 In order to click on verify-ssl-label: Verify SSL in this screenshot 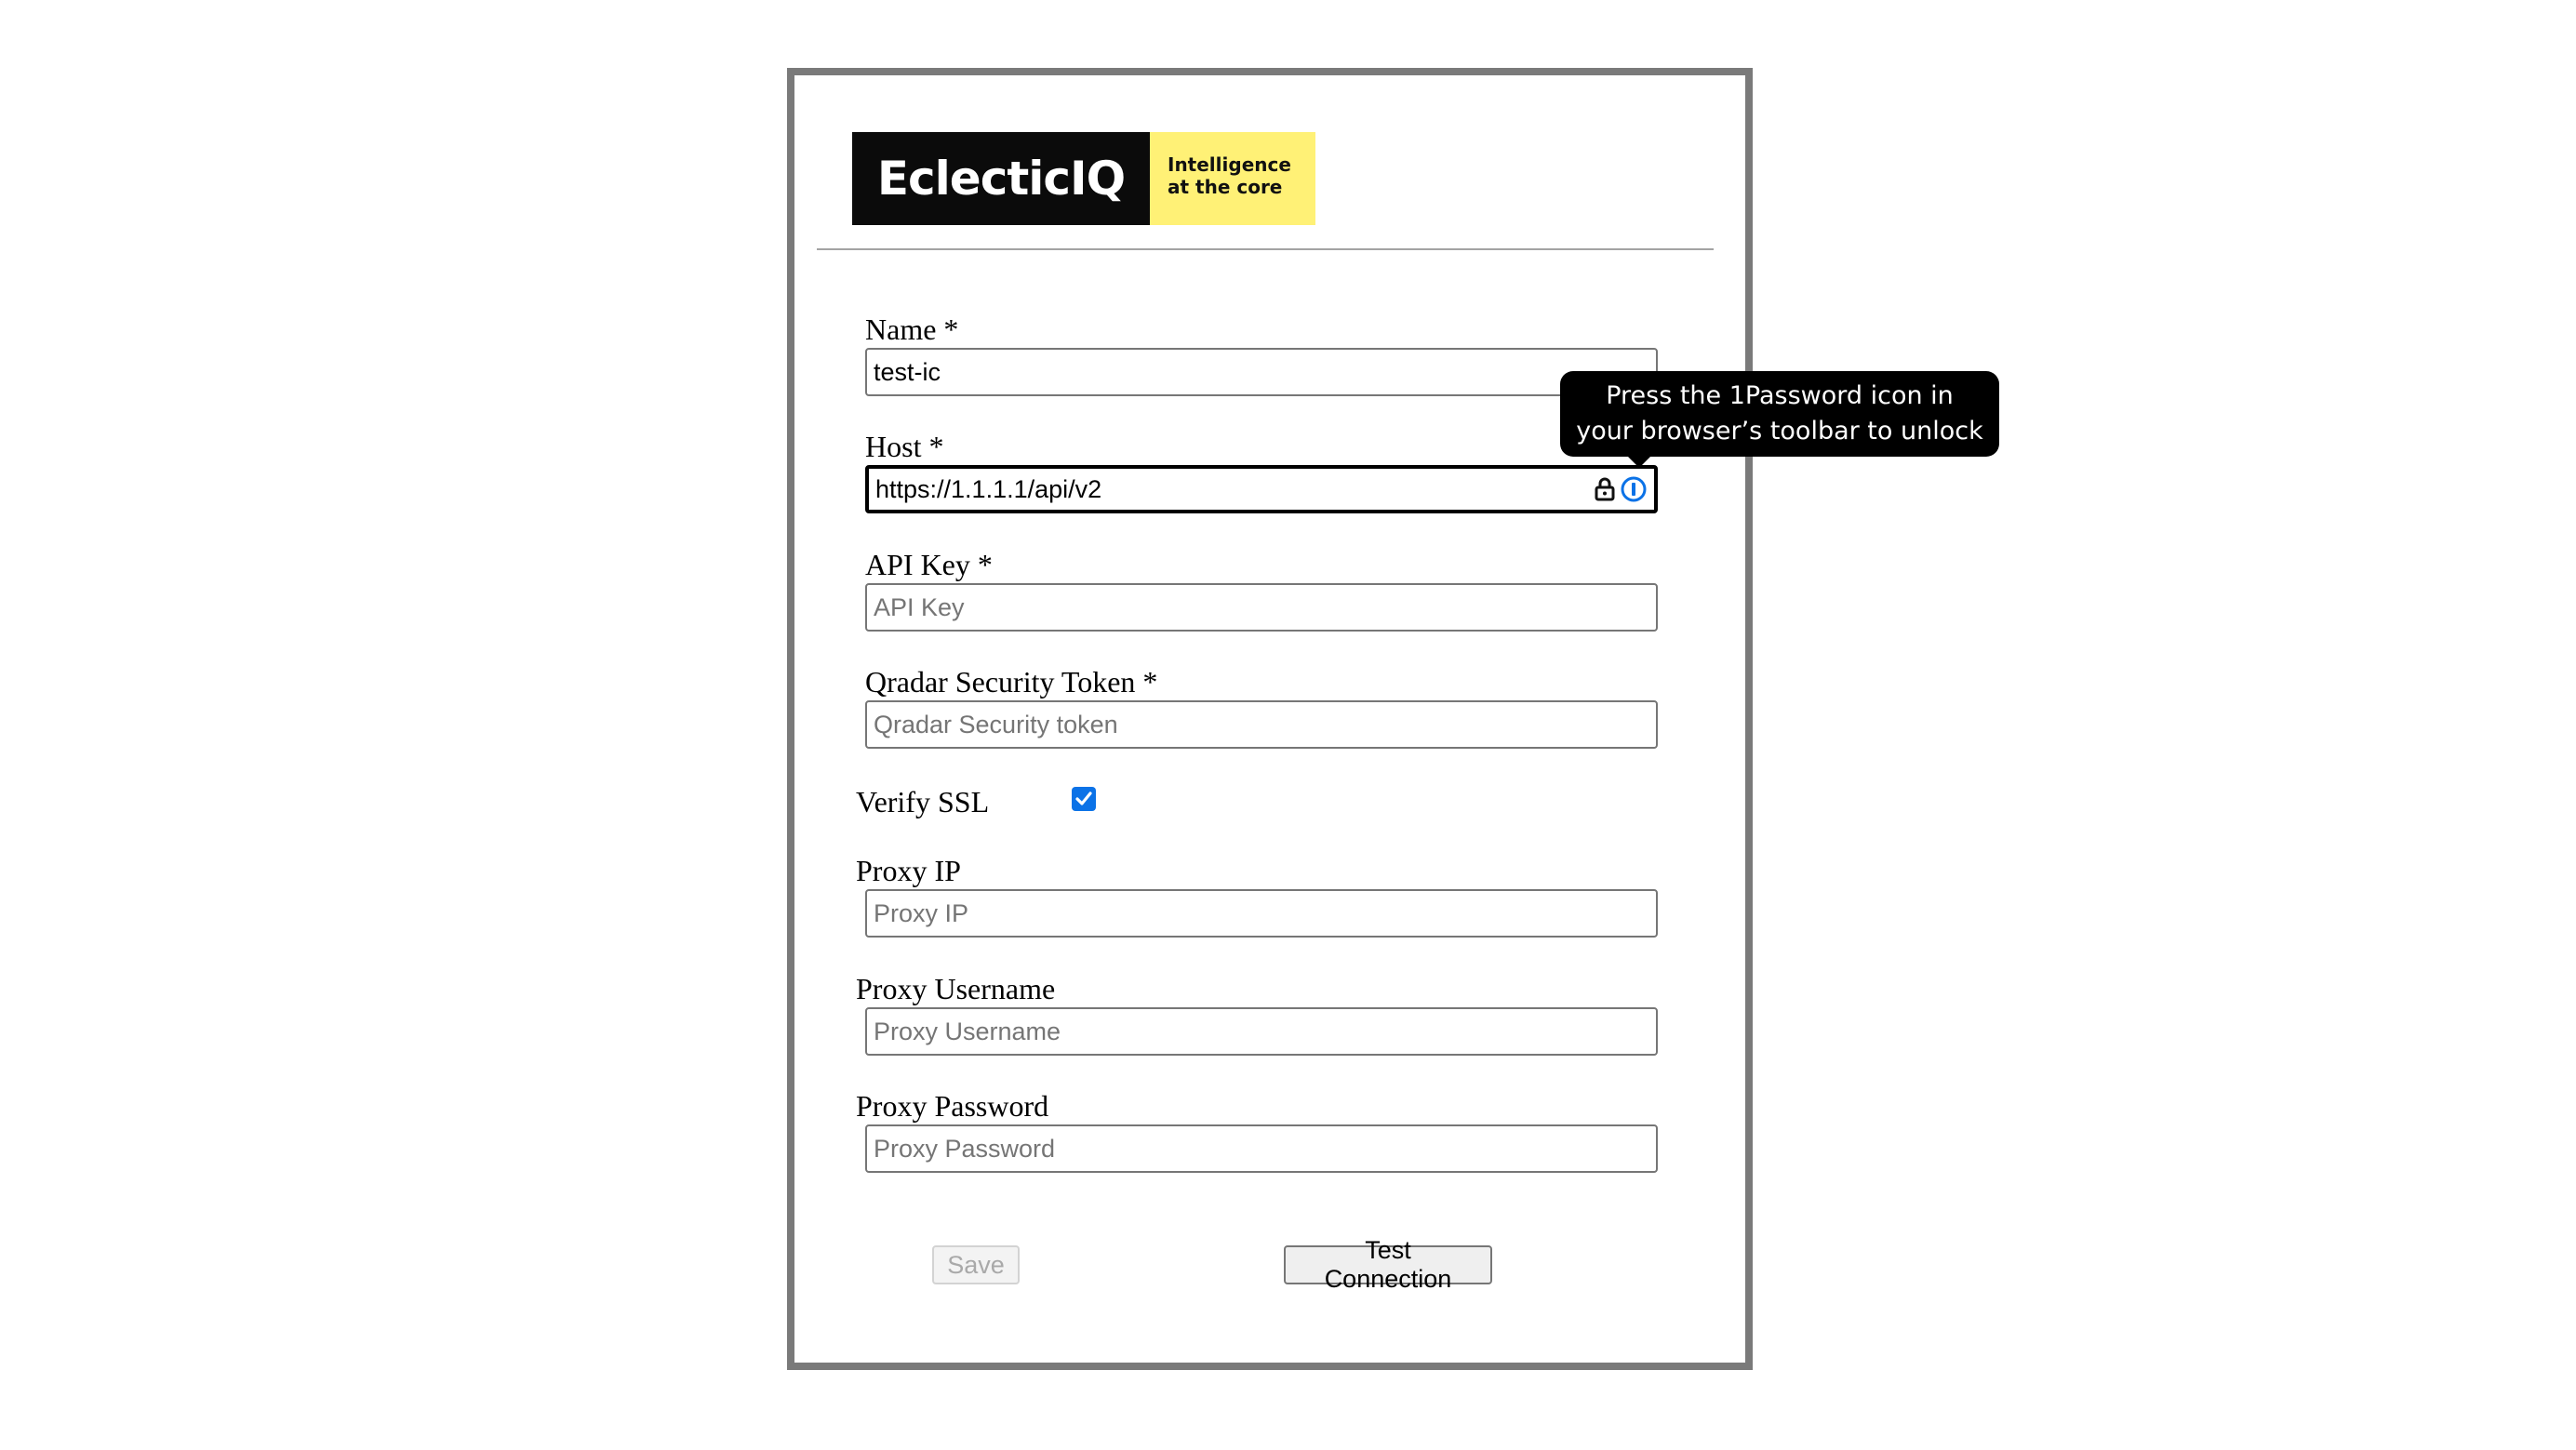, I will do `click(923, 801)`.